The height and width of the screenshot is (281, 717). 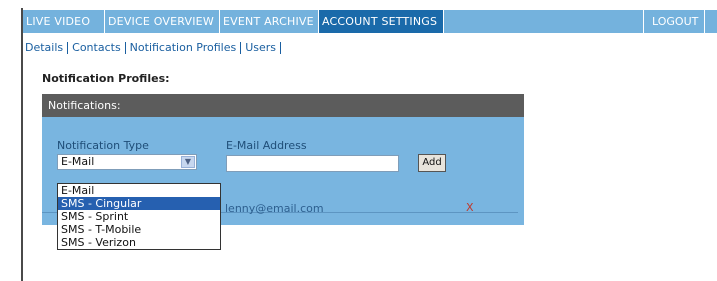 What do you see at coordinates (139, 229) in the screenshot?
I see `dropdown-option-sms-t-mobile: SMS - T-Mobile` at bounding box center [139, 229].